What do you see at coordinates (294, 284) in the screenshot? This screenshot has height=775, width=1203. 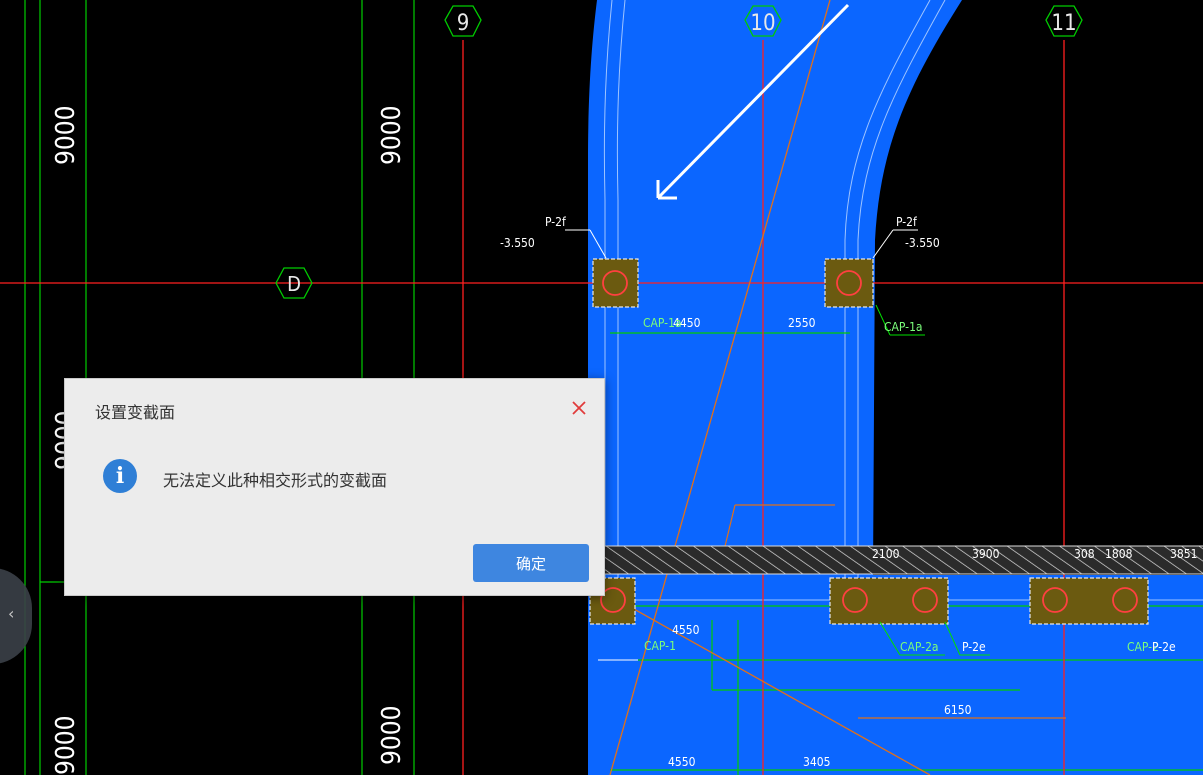 I see `axis-label-d: D` at bounding box center [294, 284].